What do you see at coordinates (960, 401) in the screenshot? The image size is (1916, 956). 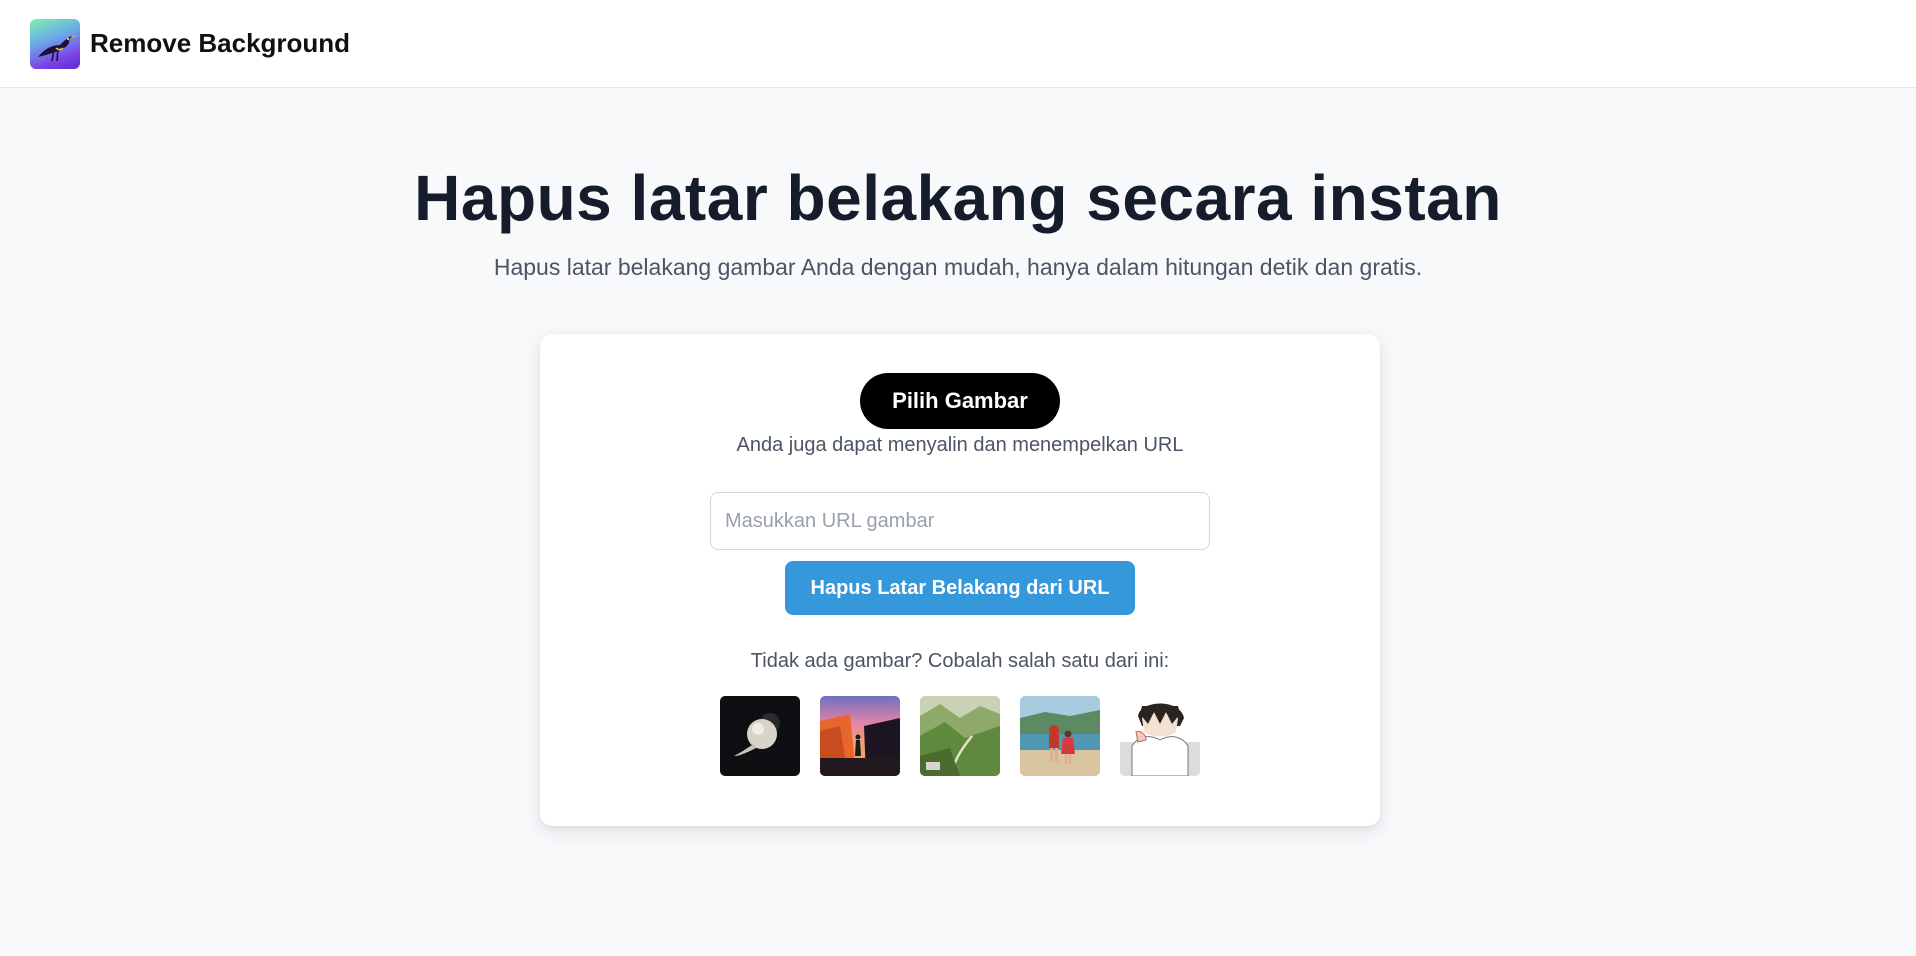 I see `choose-image-button: Pilih Gambar` at bounding box center [960, 401].